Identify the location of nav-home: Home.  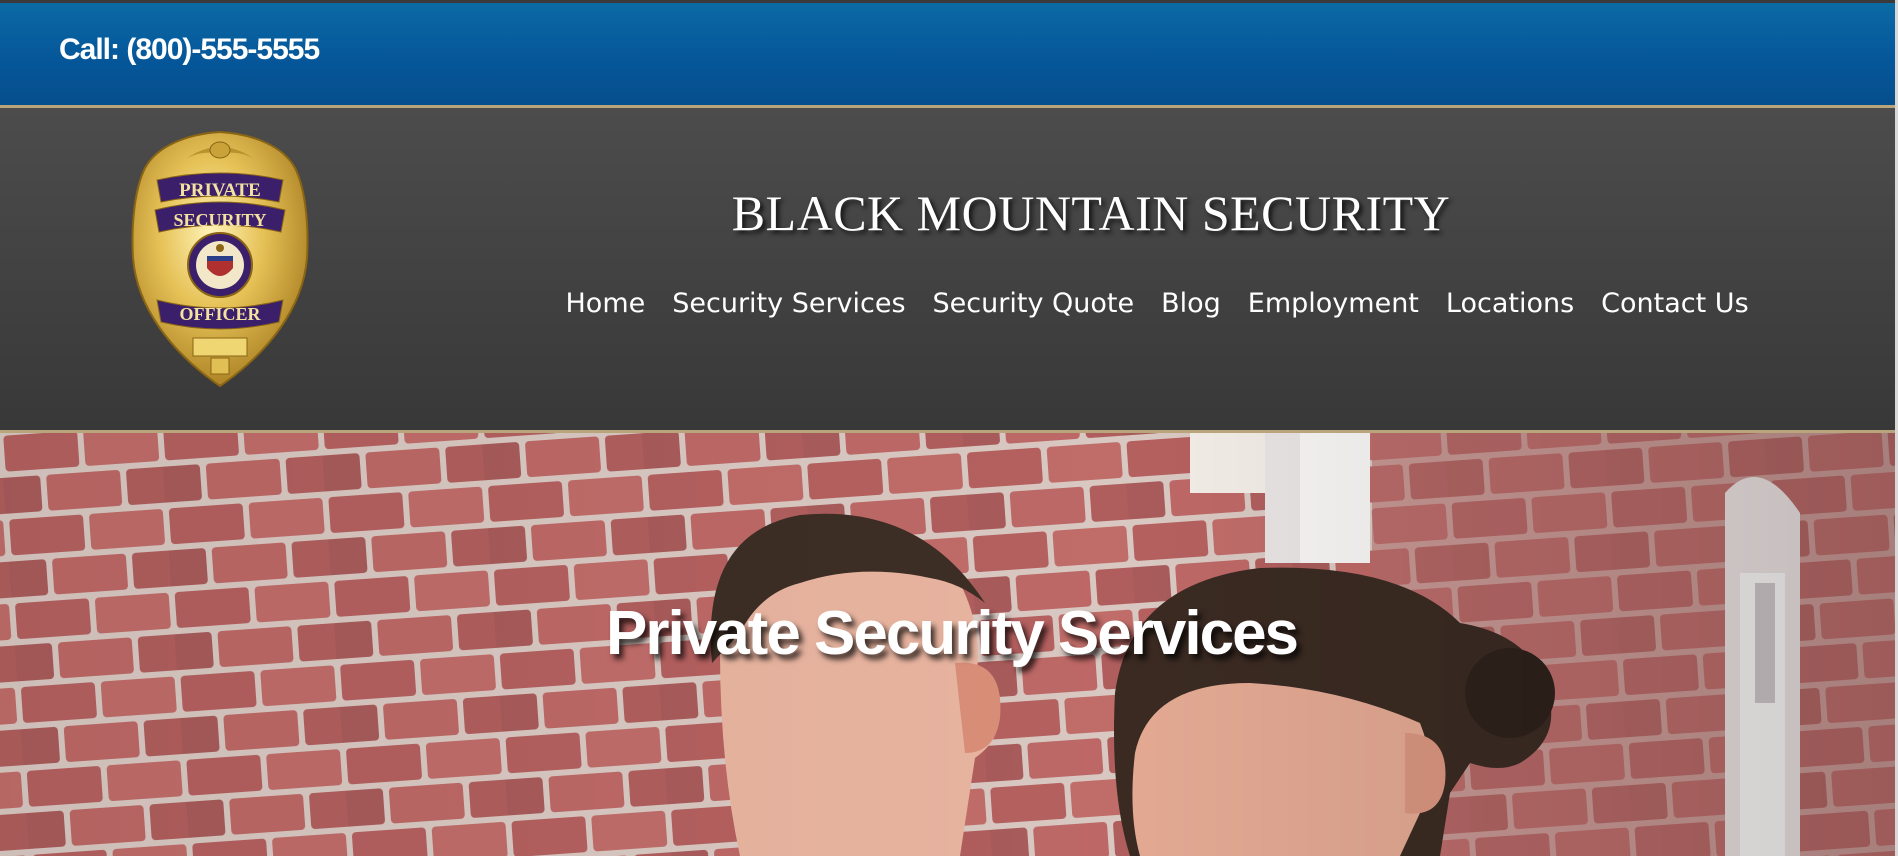
(605, 303).